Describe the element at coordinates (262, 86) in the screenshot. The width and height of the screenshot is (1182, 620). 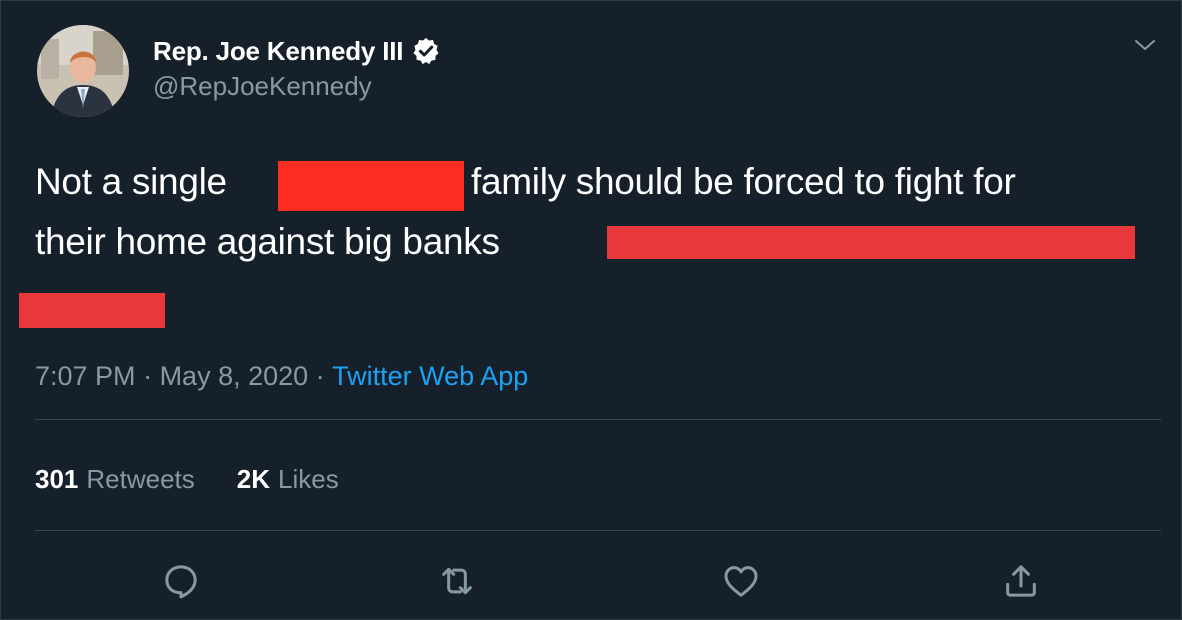
I see `handle: @RepJoeKennedy` at that location.